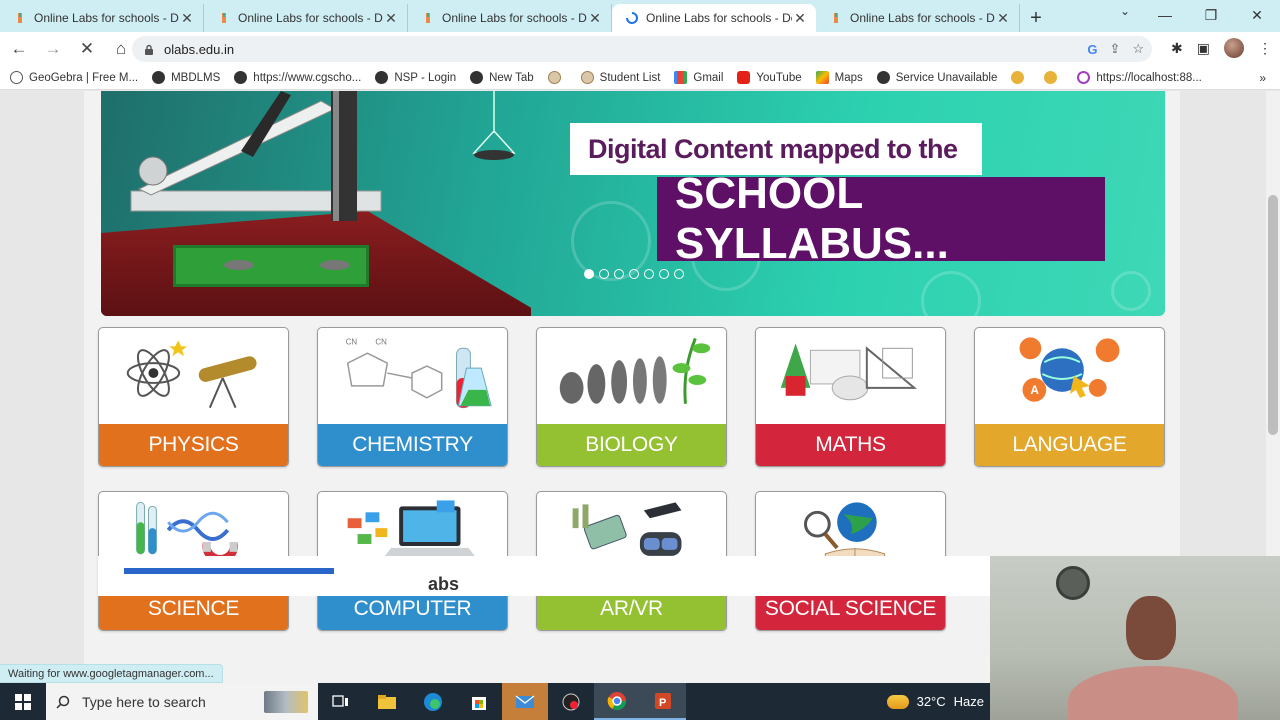 This screenshot has height=720, width=1280. I want to click on new-tab-button: +, so click(1036, 18).